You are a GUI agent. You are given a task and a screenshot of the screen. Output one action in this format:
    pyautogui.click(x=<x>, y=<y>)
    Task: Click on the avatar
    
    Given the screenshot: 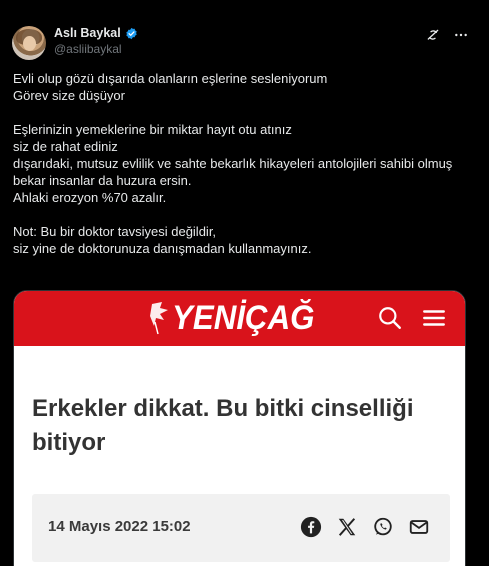 What is the action you would take?
    pyautogui.click(x=29, y=43)
    